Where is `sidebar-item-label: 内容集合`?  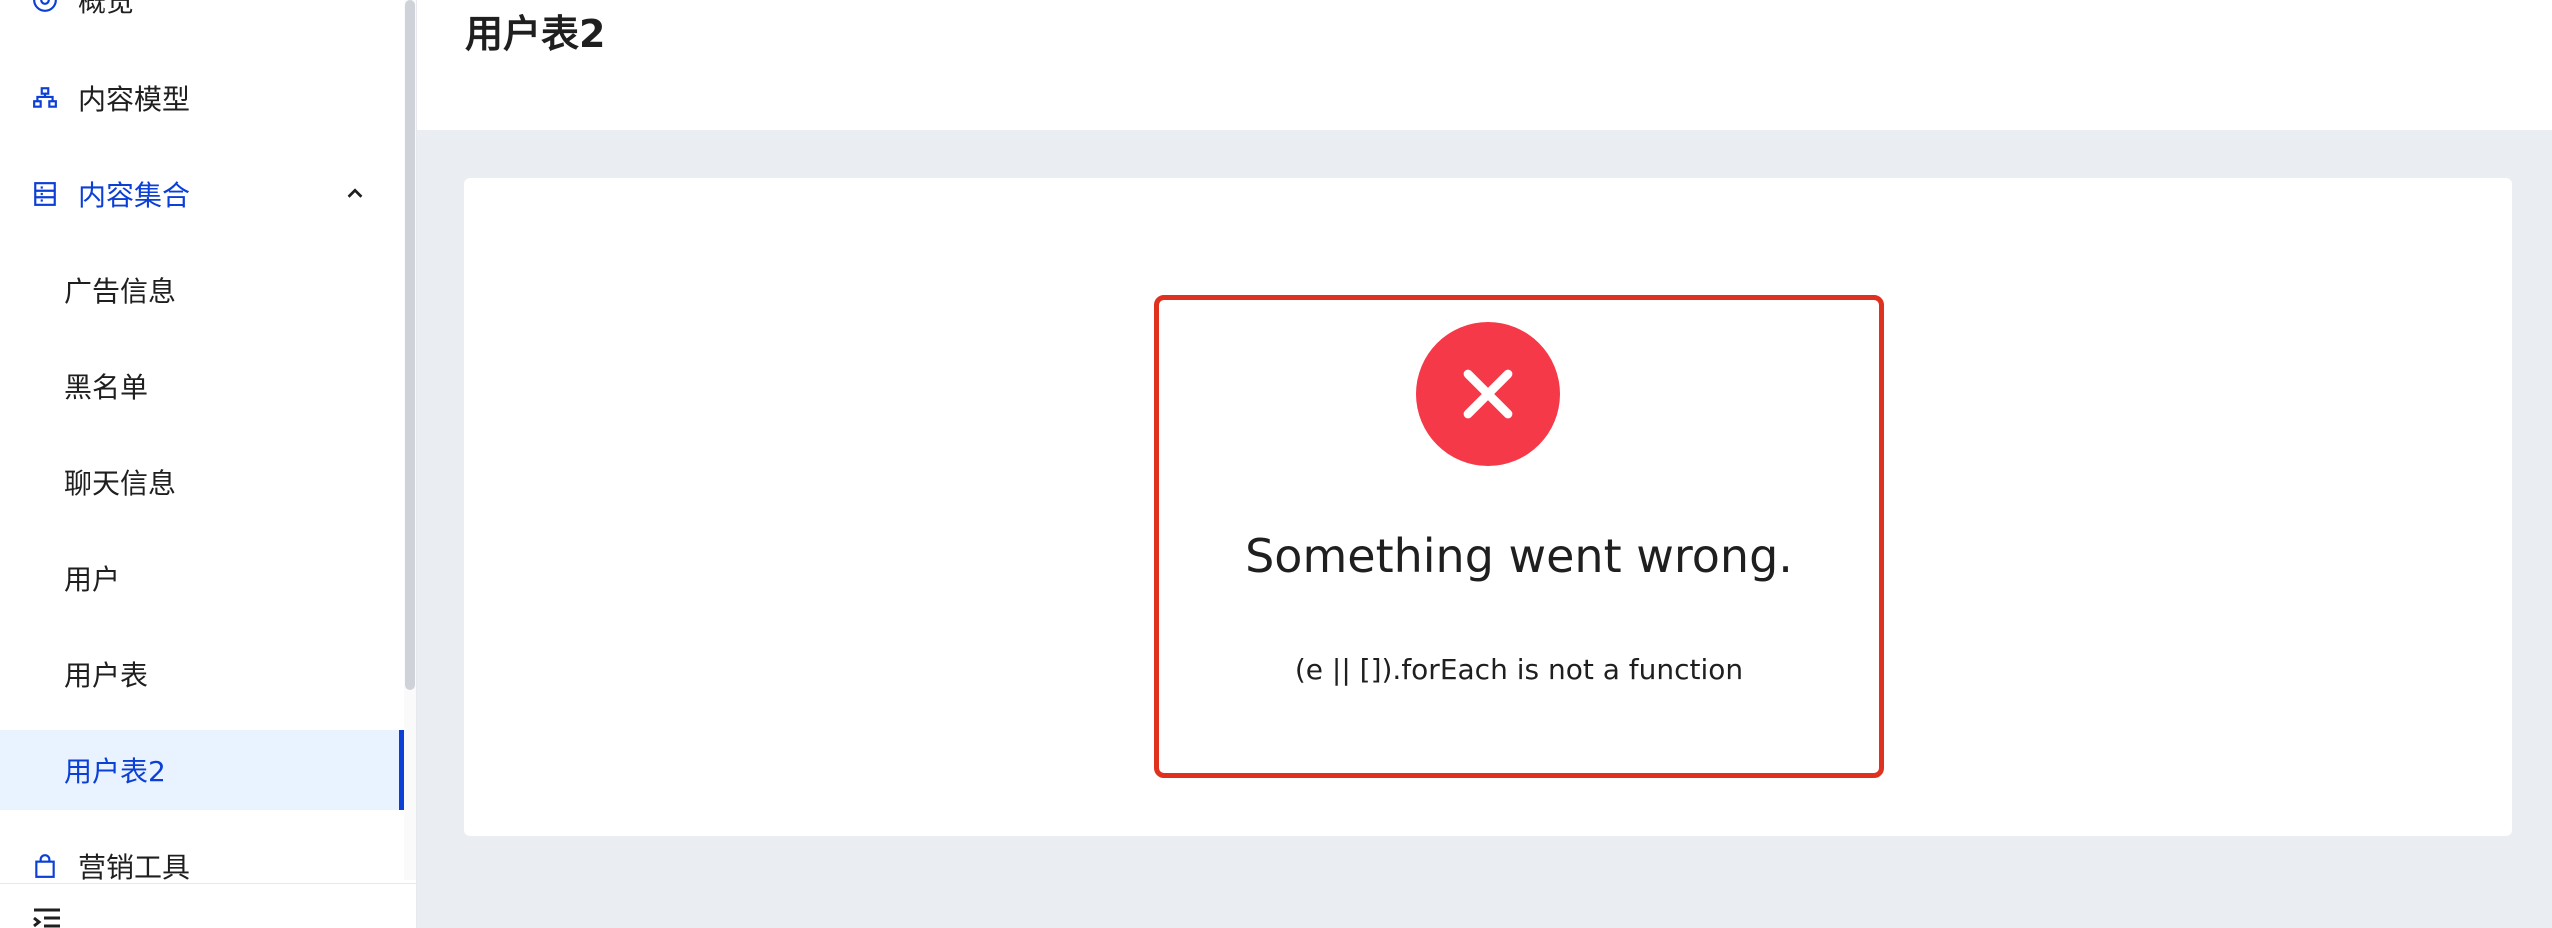
sidebar-item-label: 内容集合 is located at coordinates (134, 195).